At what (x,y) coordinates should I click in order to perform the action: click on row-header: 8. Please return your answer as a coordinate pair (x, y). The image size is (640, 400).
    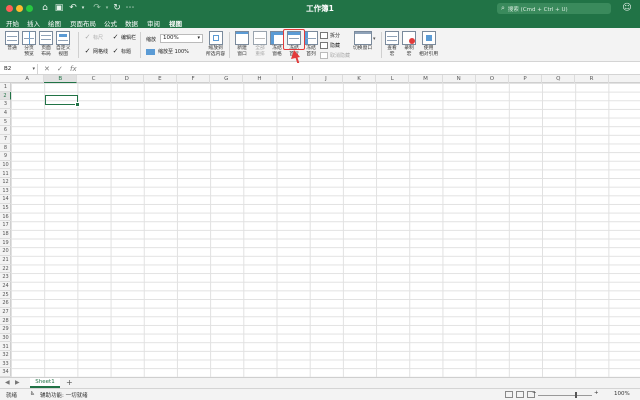
    Looking at the image, I should click on (5, 148).